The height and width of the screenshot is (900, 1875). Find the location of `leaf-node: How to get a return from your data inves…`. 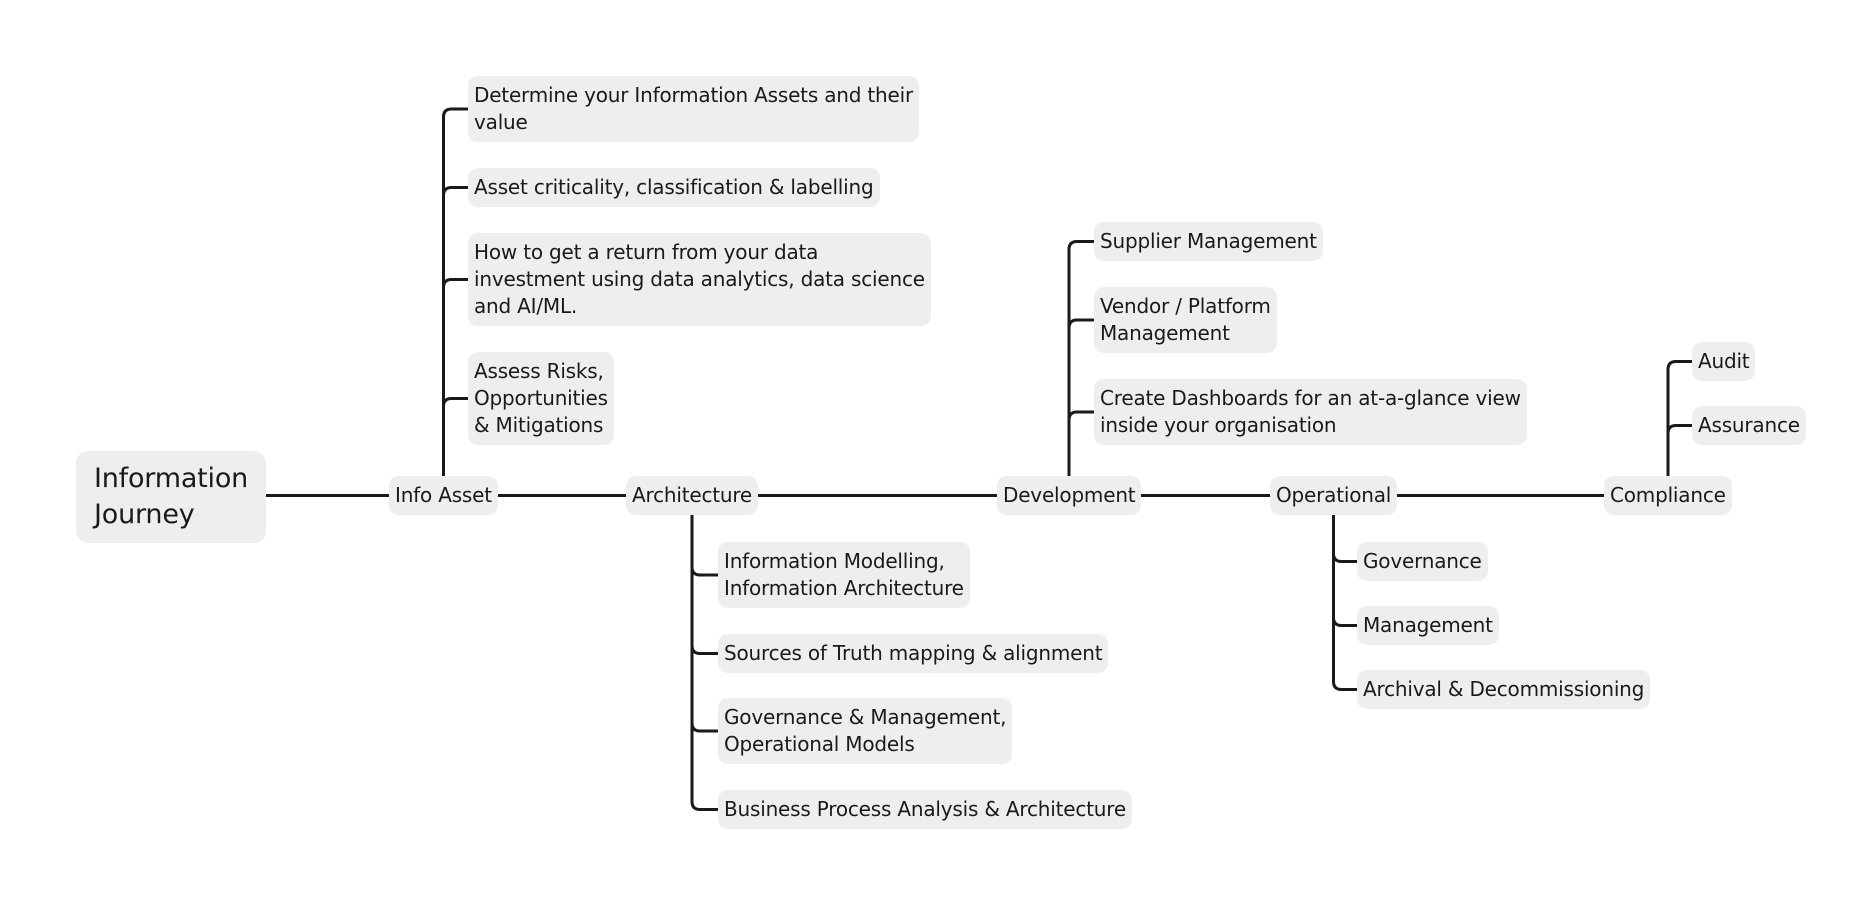

leaf-node: How to get a return from your data inves… is located at coordinates (699, 279).